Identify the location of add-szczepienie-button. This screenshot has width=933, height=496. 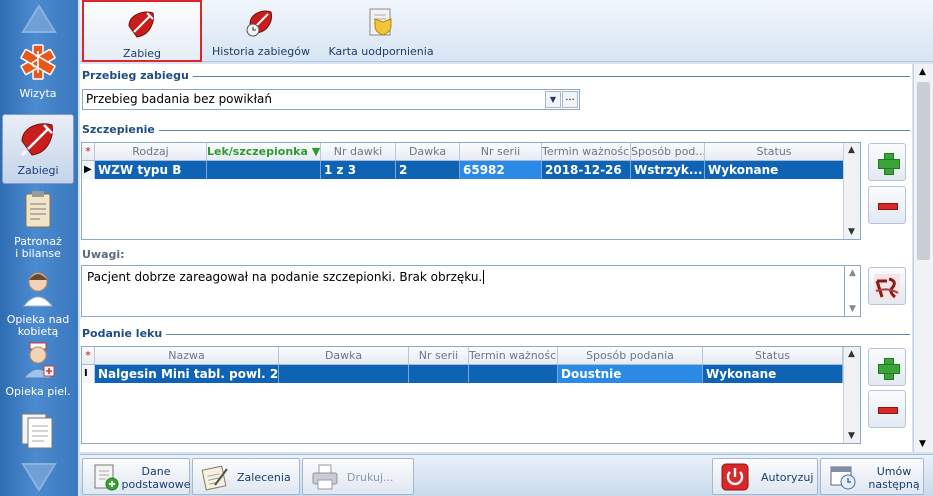
(887, 162).